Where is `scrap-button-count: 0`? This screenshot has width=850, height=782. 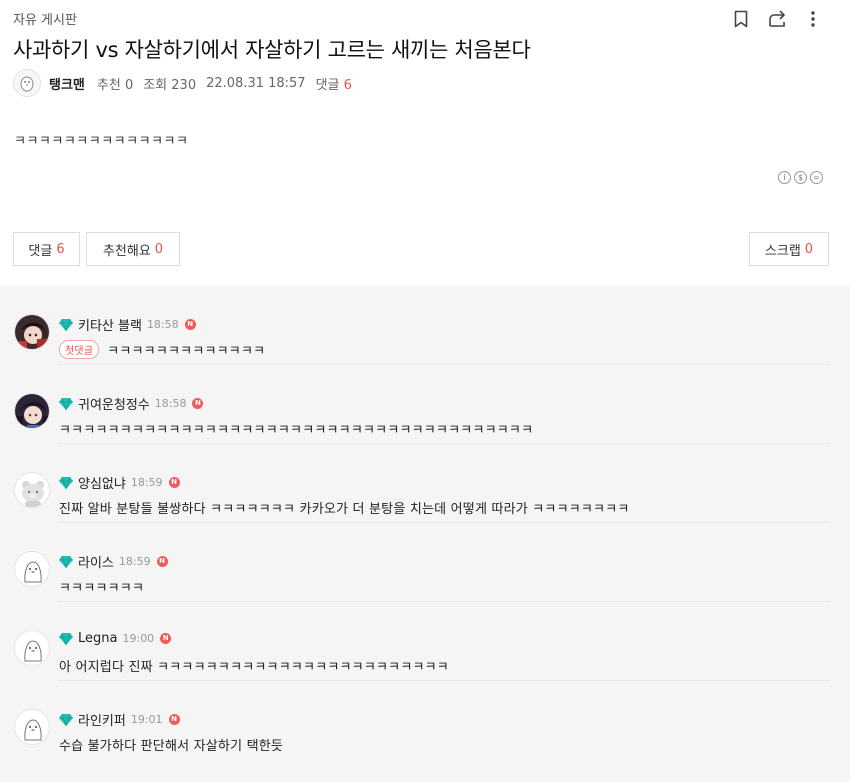
scrap-button-count: 0 is located at coordinates (809, 249).